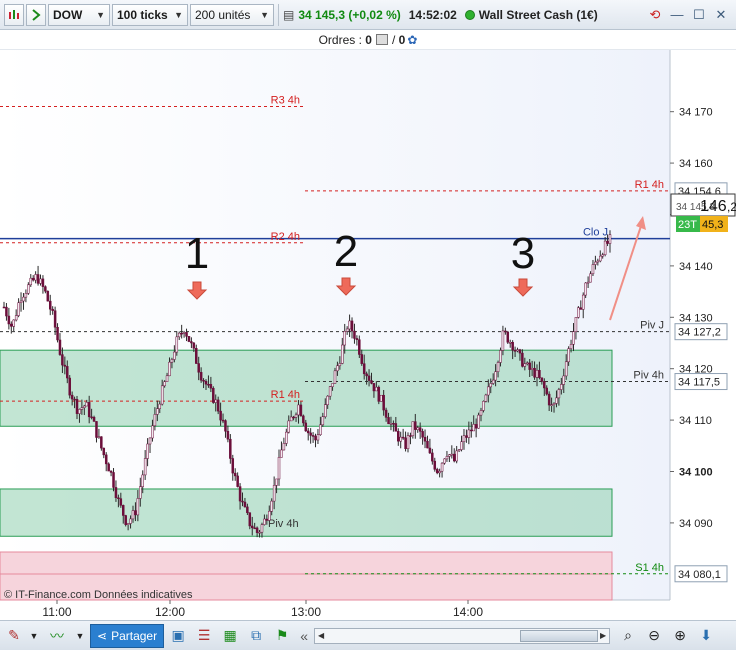  What do you see at coordinates (680, 636) in the screenshot?
I see `zoom-in-icon: ⊕` at bounding box center [680, 636].